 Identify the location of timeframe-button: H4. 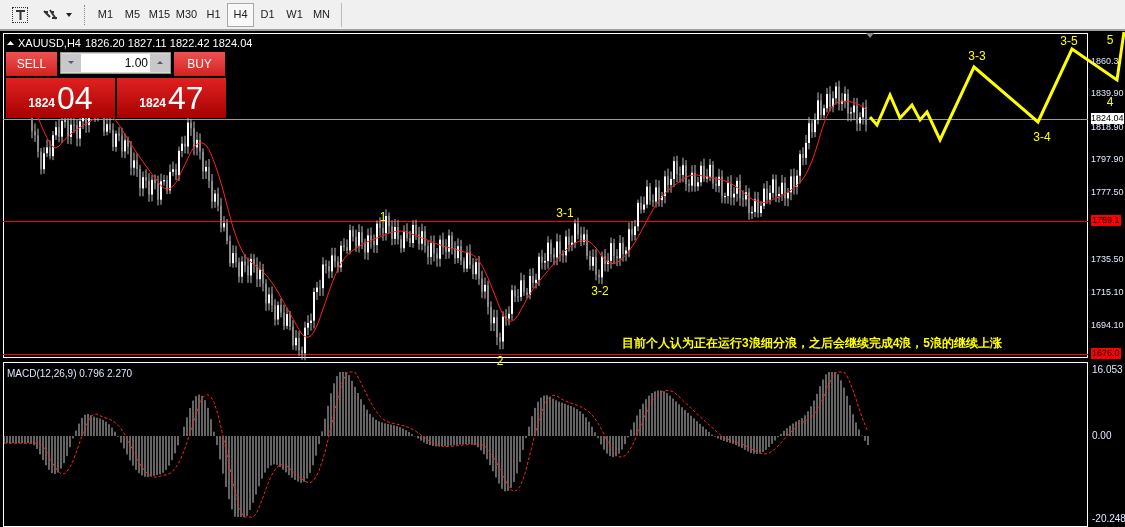
(240, 14).